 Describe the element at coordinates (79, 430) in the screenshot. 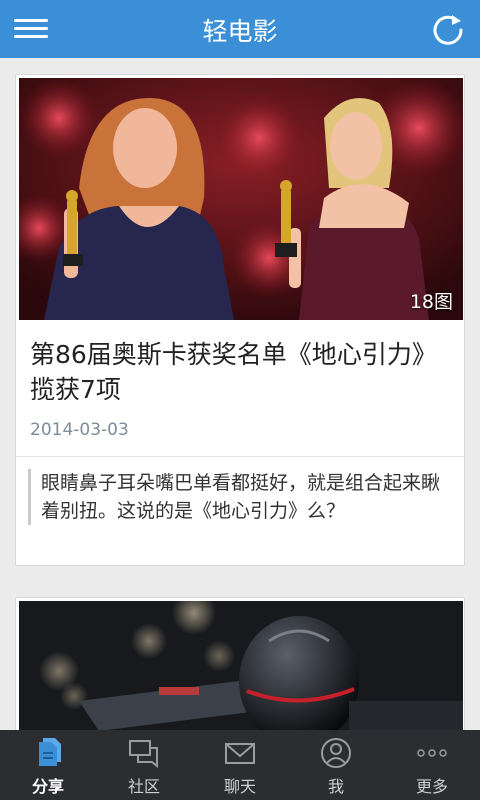

I see `article-date: 2014-03-03` at that location.